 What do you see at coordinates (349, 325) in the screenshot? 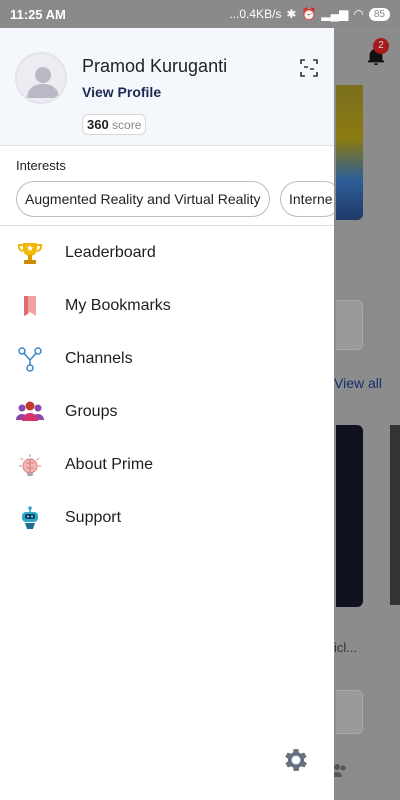
I see `background-card` at bounding box center [349, 325].